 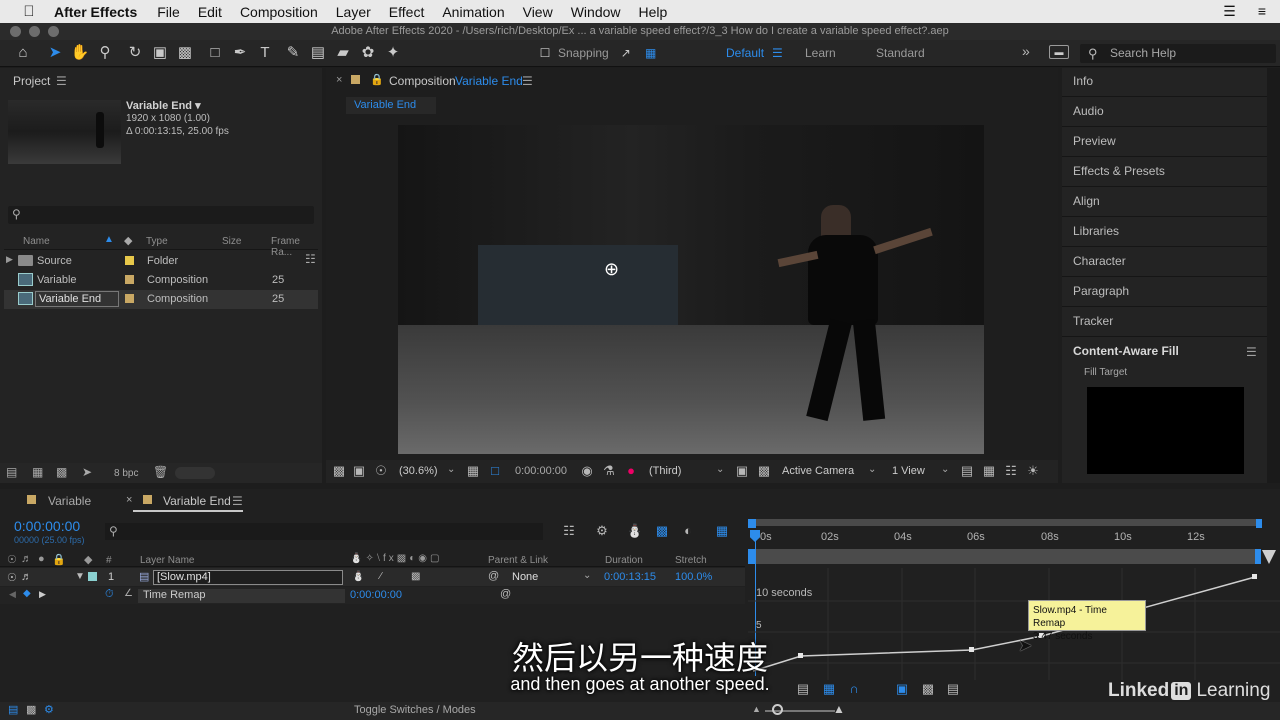 What do you see at coordinates (818, 471) in the screenshot?
I see `camera-select: Active Camera` at bounding box center [818, 471].